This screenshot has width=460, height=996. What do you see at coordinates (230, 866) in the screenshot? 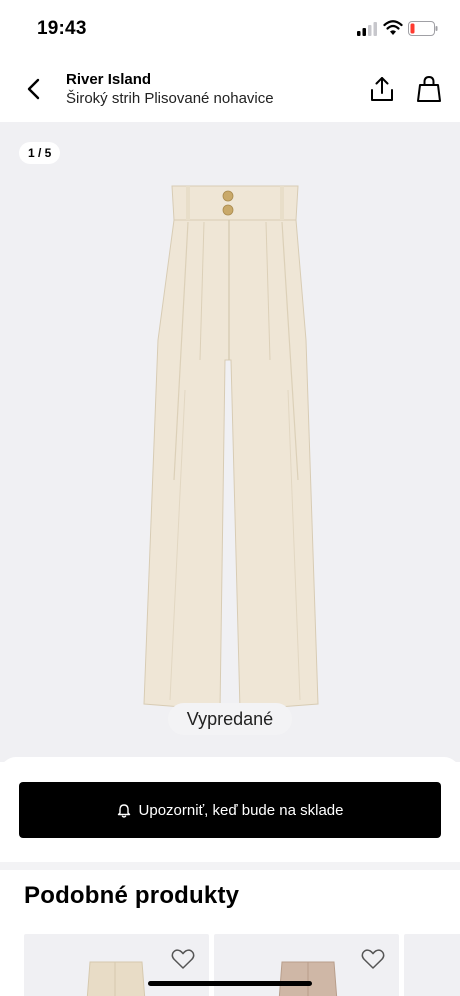
I see `section-divider` at bounding box center [230, 866].